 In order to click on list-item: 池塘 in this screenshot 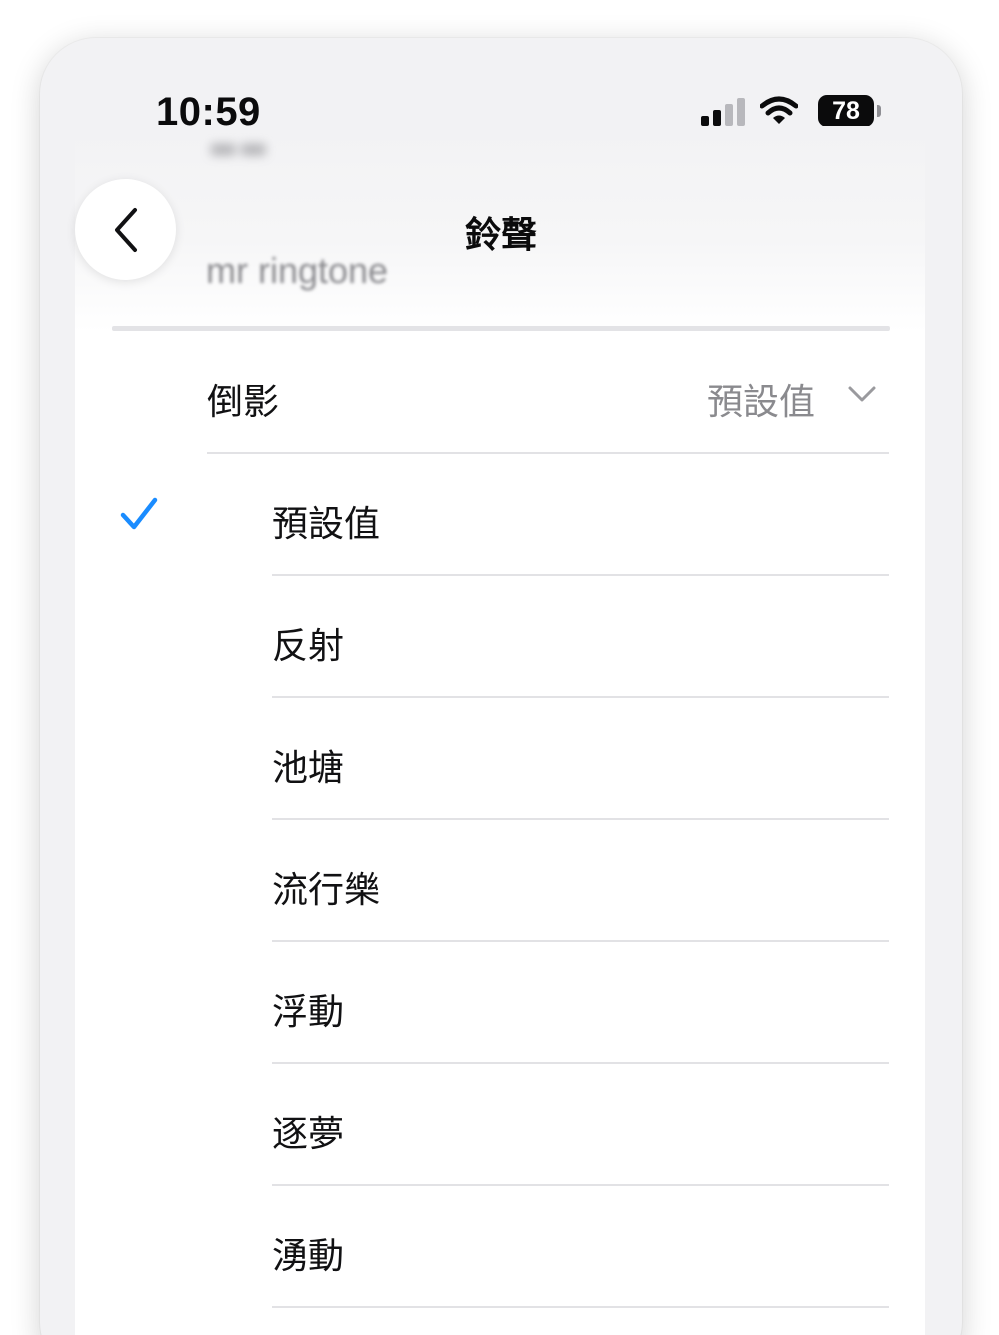, I will do `click(500, 759)`.